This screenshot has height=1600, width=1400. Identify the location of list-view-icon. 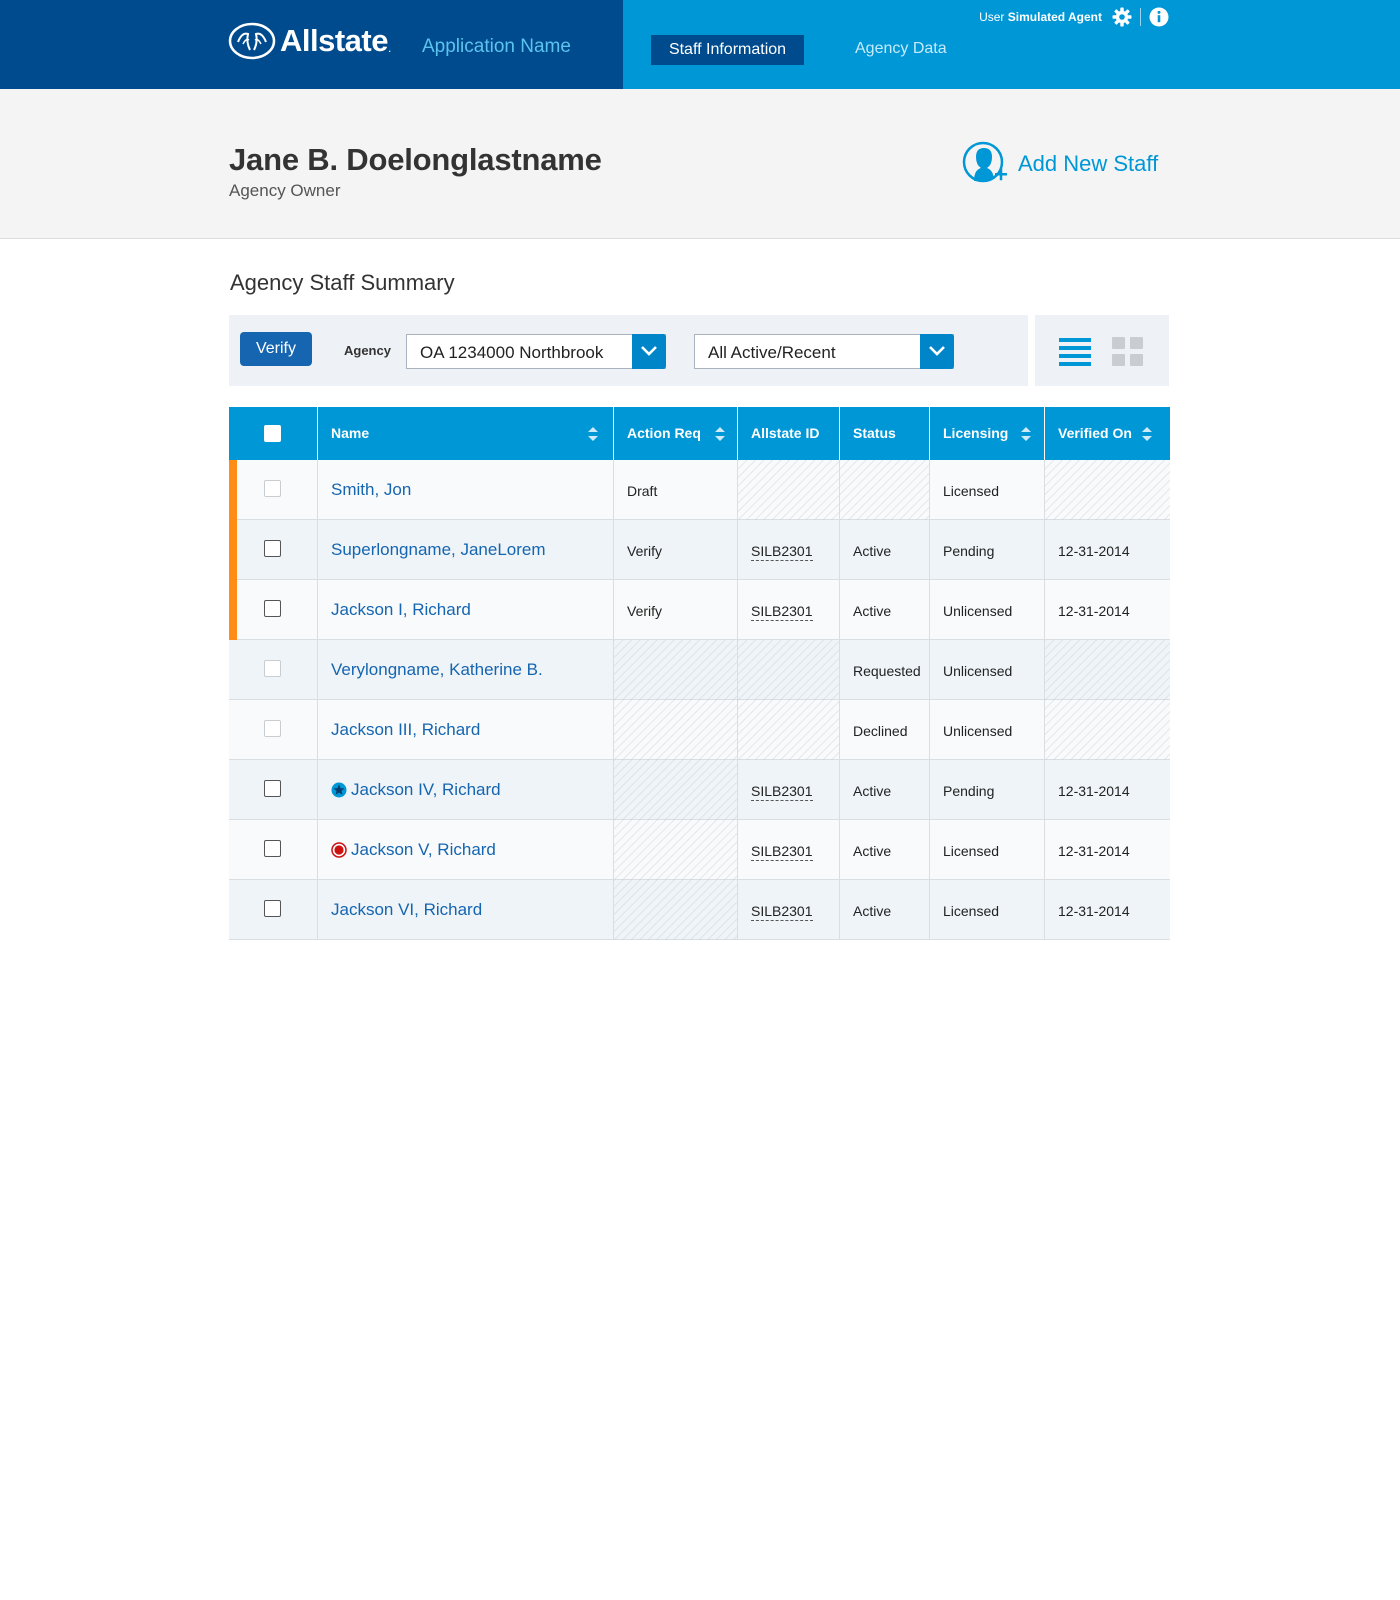
(1075, 352).